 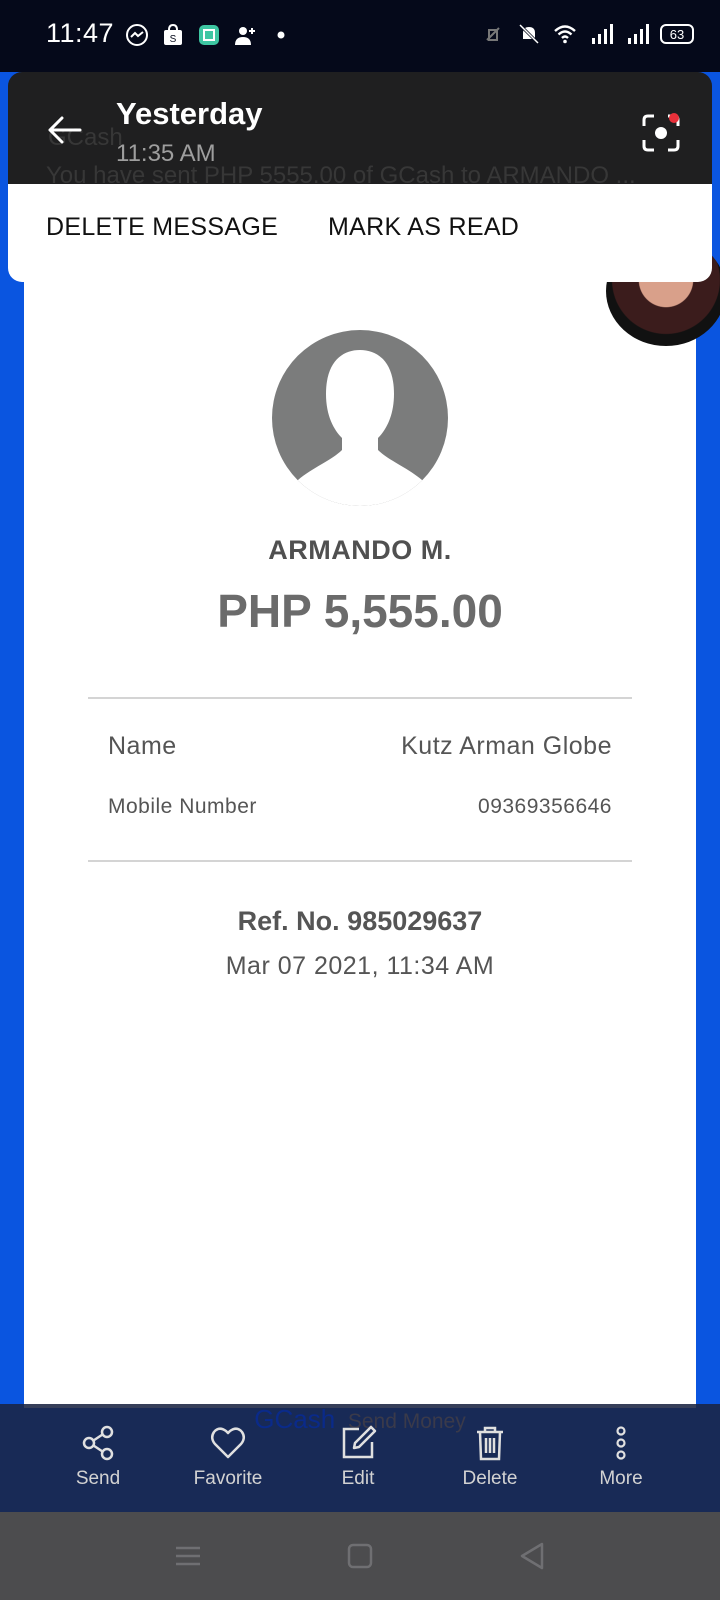 I want to click on app-icon, so click(x=209, y=35).